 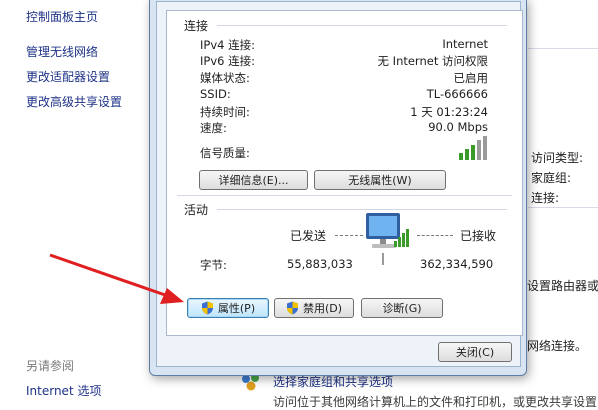 What do you see at coordinates (196, 26) in the screenshot?
I see `connection-group-title: 连接` at bounding box center [196, 26].